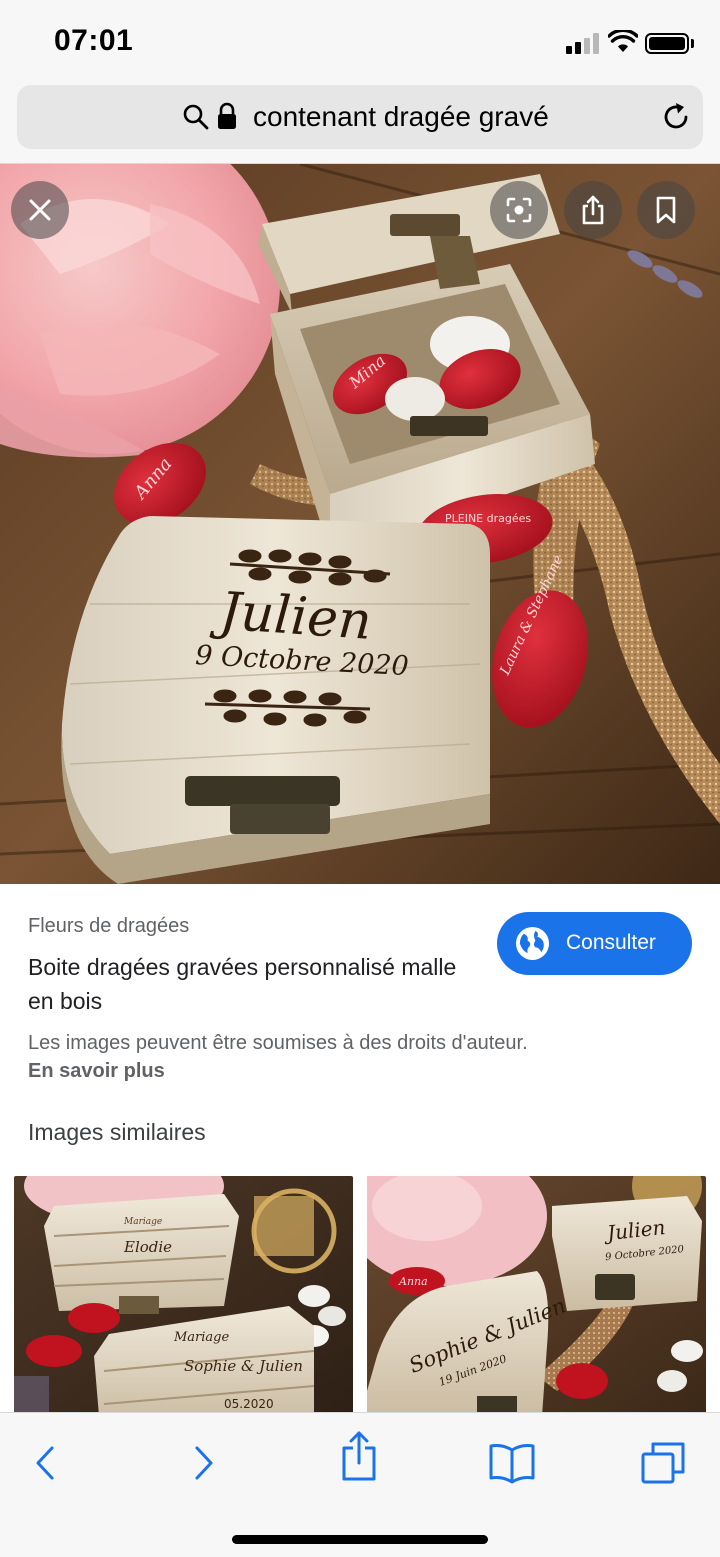 The width and height of the screenshot is (720, 1557). I want to click on lens-button, so click(519, 210).